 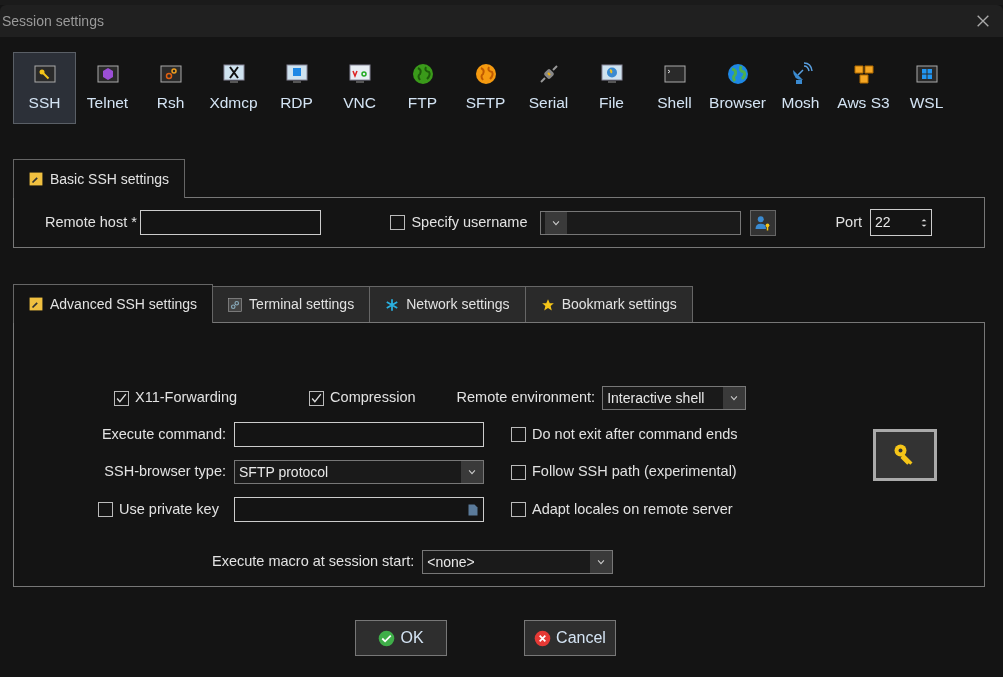 What do you see at coordinates (674, 398) in the screenshot?
I see `dropdown: Interactive shell` at bounding box center [674, 398].